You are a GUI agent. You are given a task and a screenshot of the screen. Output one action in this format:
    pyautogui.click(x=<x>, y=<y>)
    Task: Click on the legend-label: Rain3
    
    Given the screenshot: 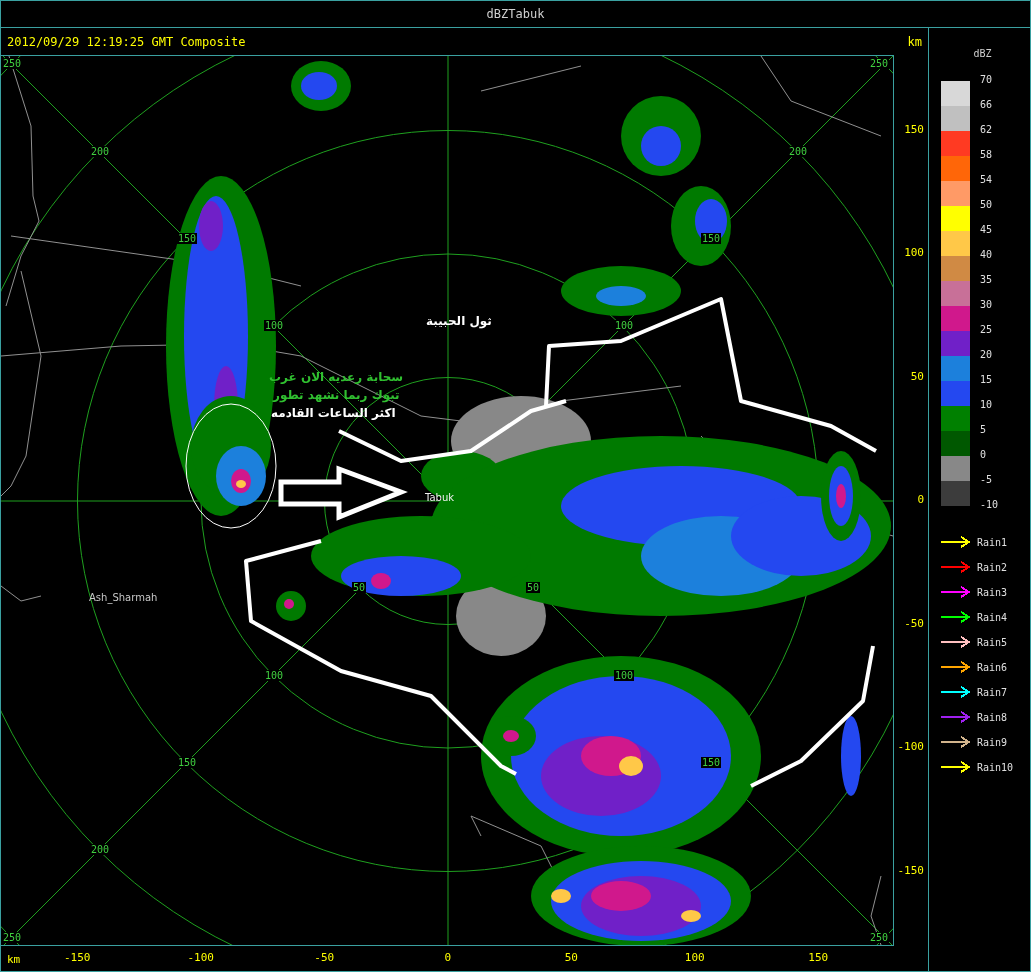 What is the action you would take?
    pyautogui.click(x=992, y=592)
    